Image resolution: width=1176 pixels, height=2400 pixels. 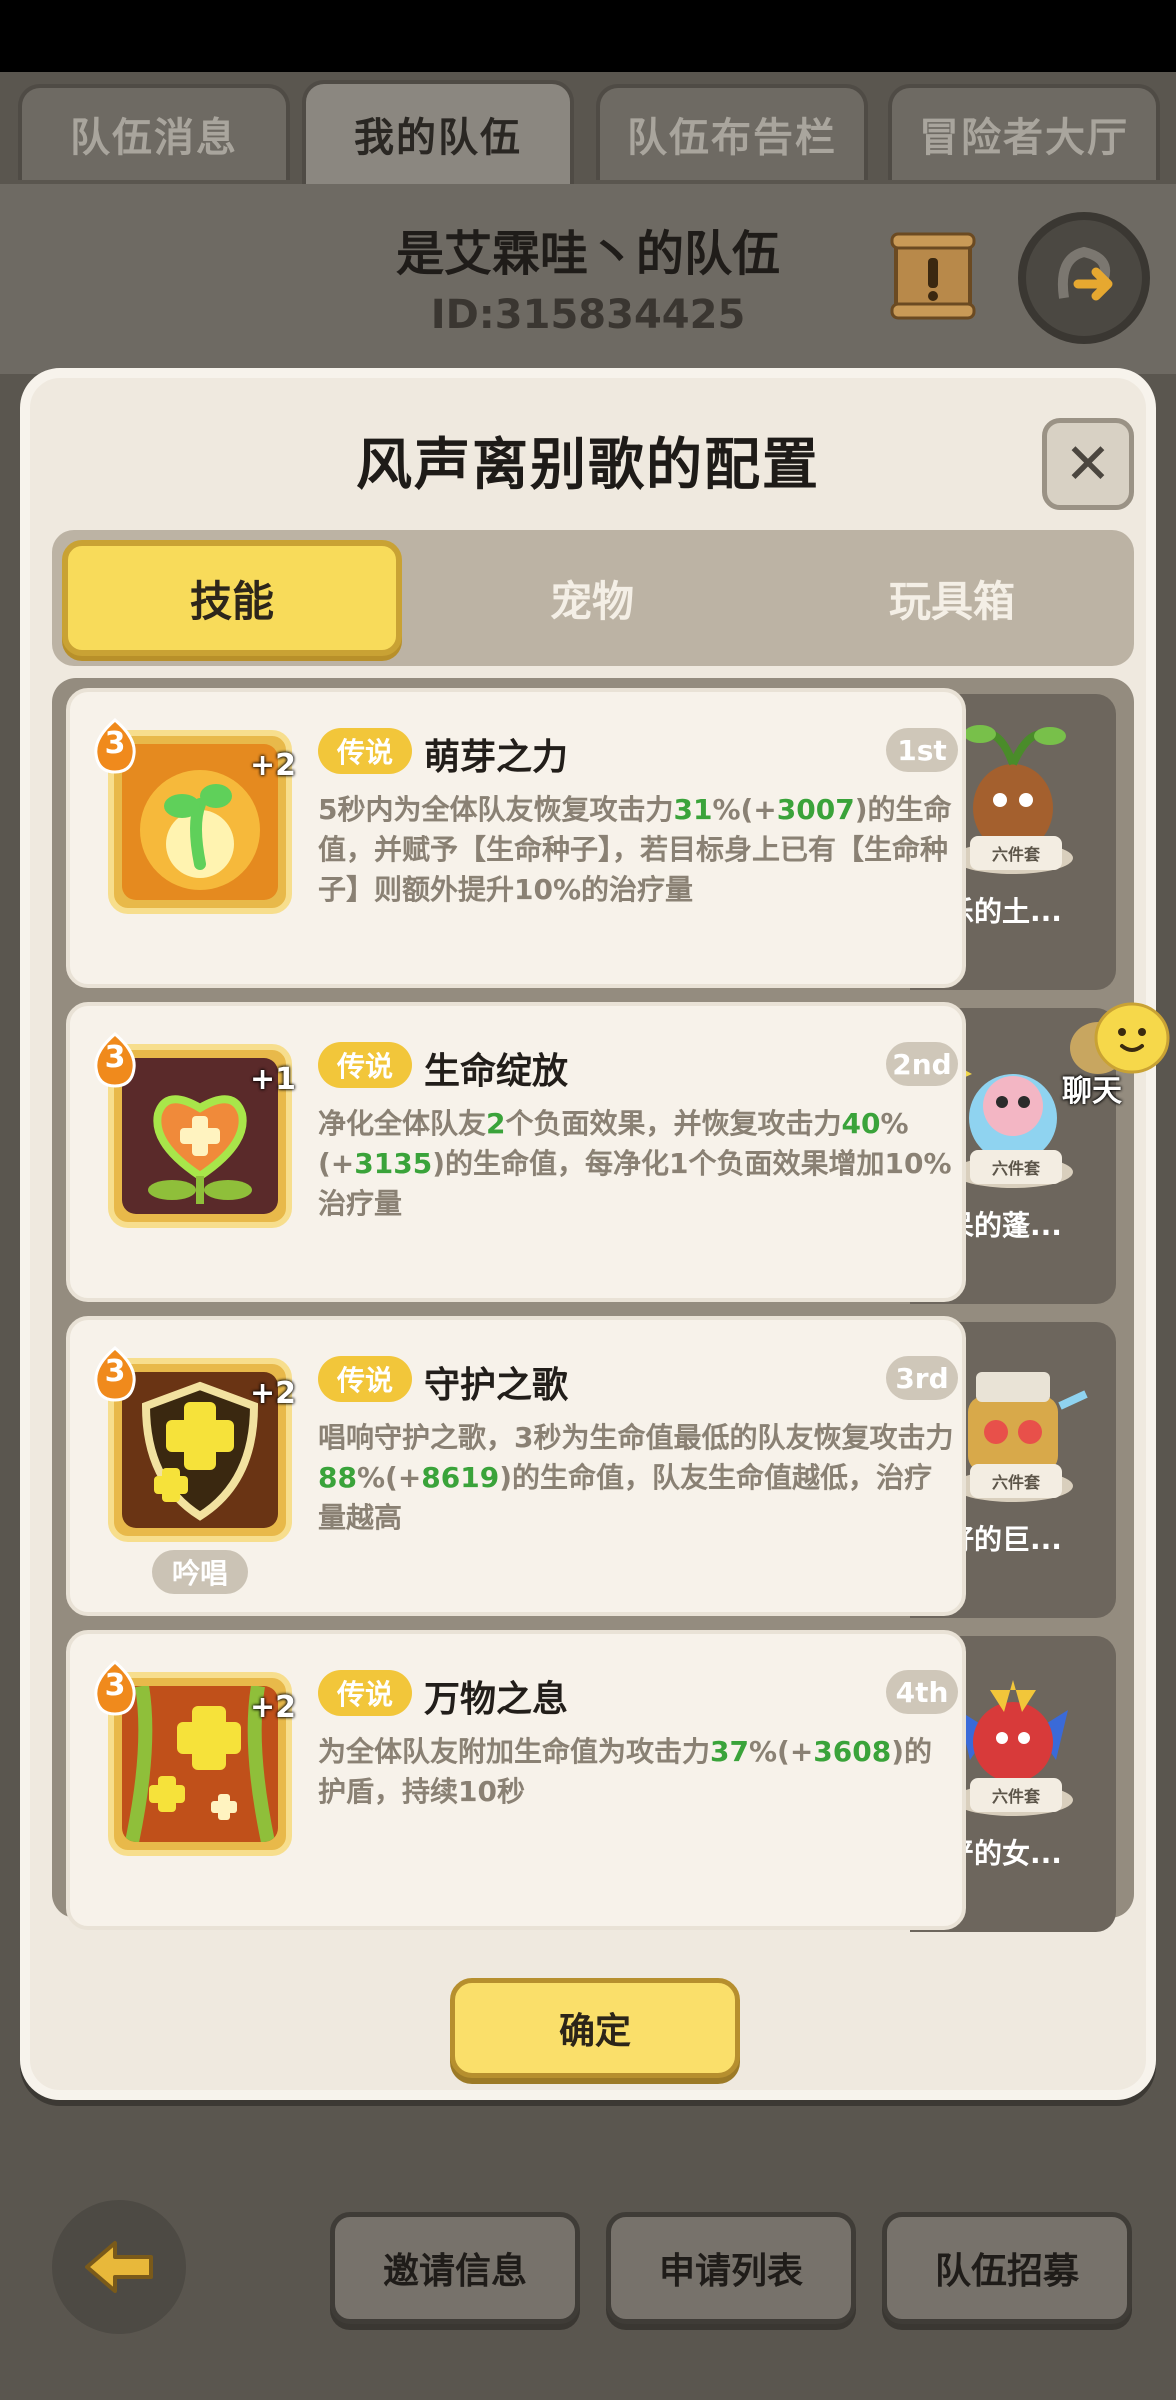 What do you see at coordinates (732, 132) in the screenshot?
I see `tab-team-board: 队伍布告栏` at bounding box center [732, 132].